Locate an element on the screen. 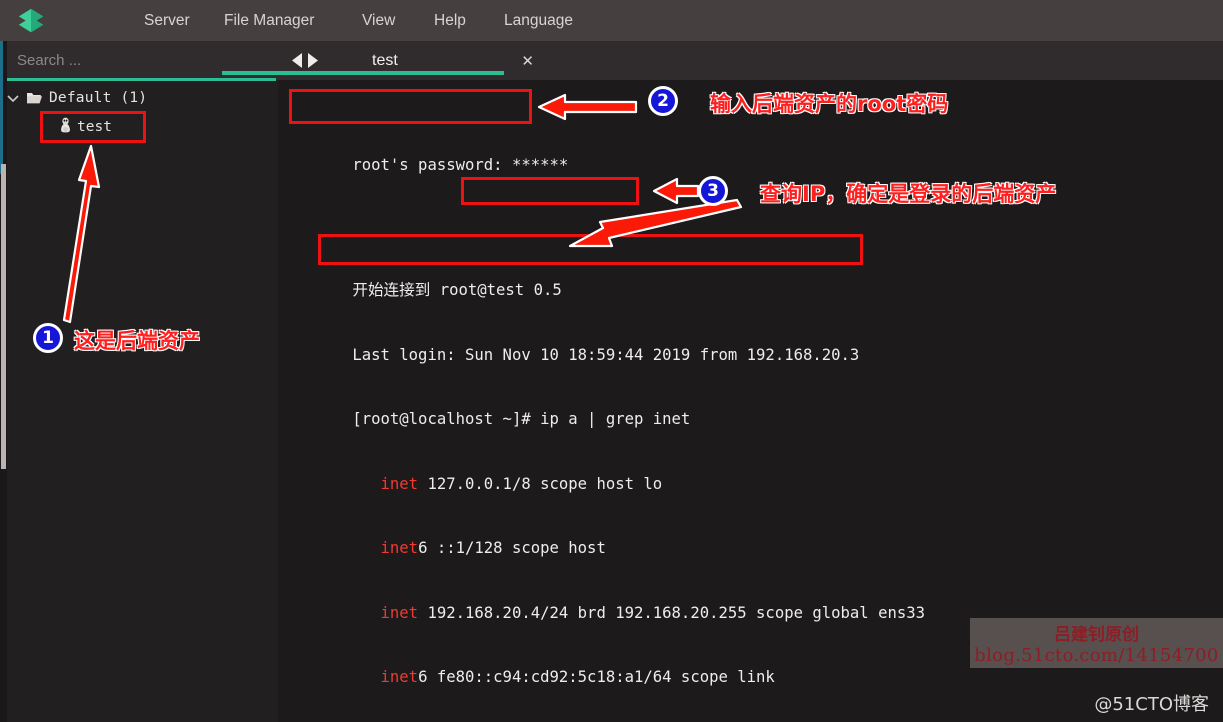 The width and height of the screenshot is (1223, 722). search-underline is located at coordinates (140, 79).